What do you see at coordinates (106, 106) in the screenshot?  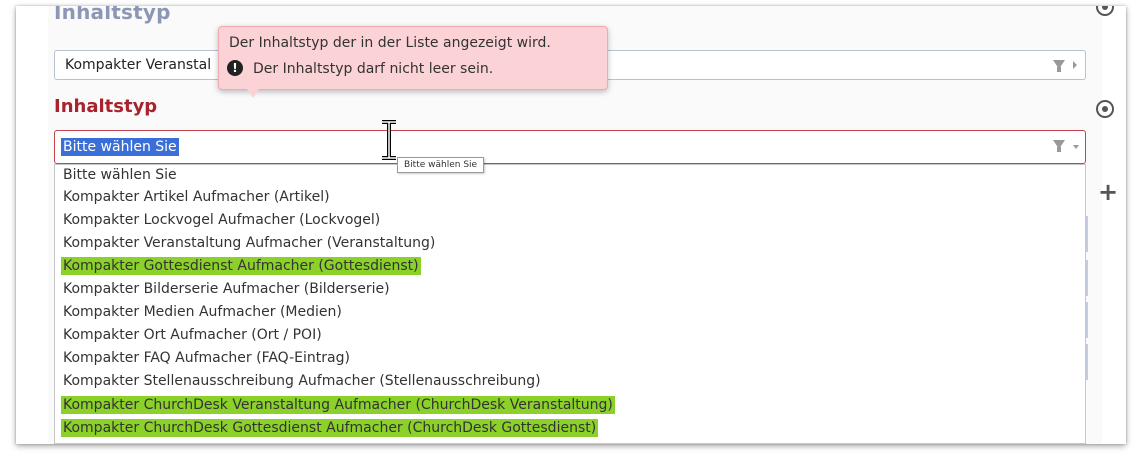 I see `field-label: Inhaltstyp` at bounding box center [106, 106].